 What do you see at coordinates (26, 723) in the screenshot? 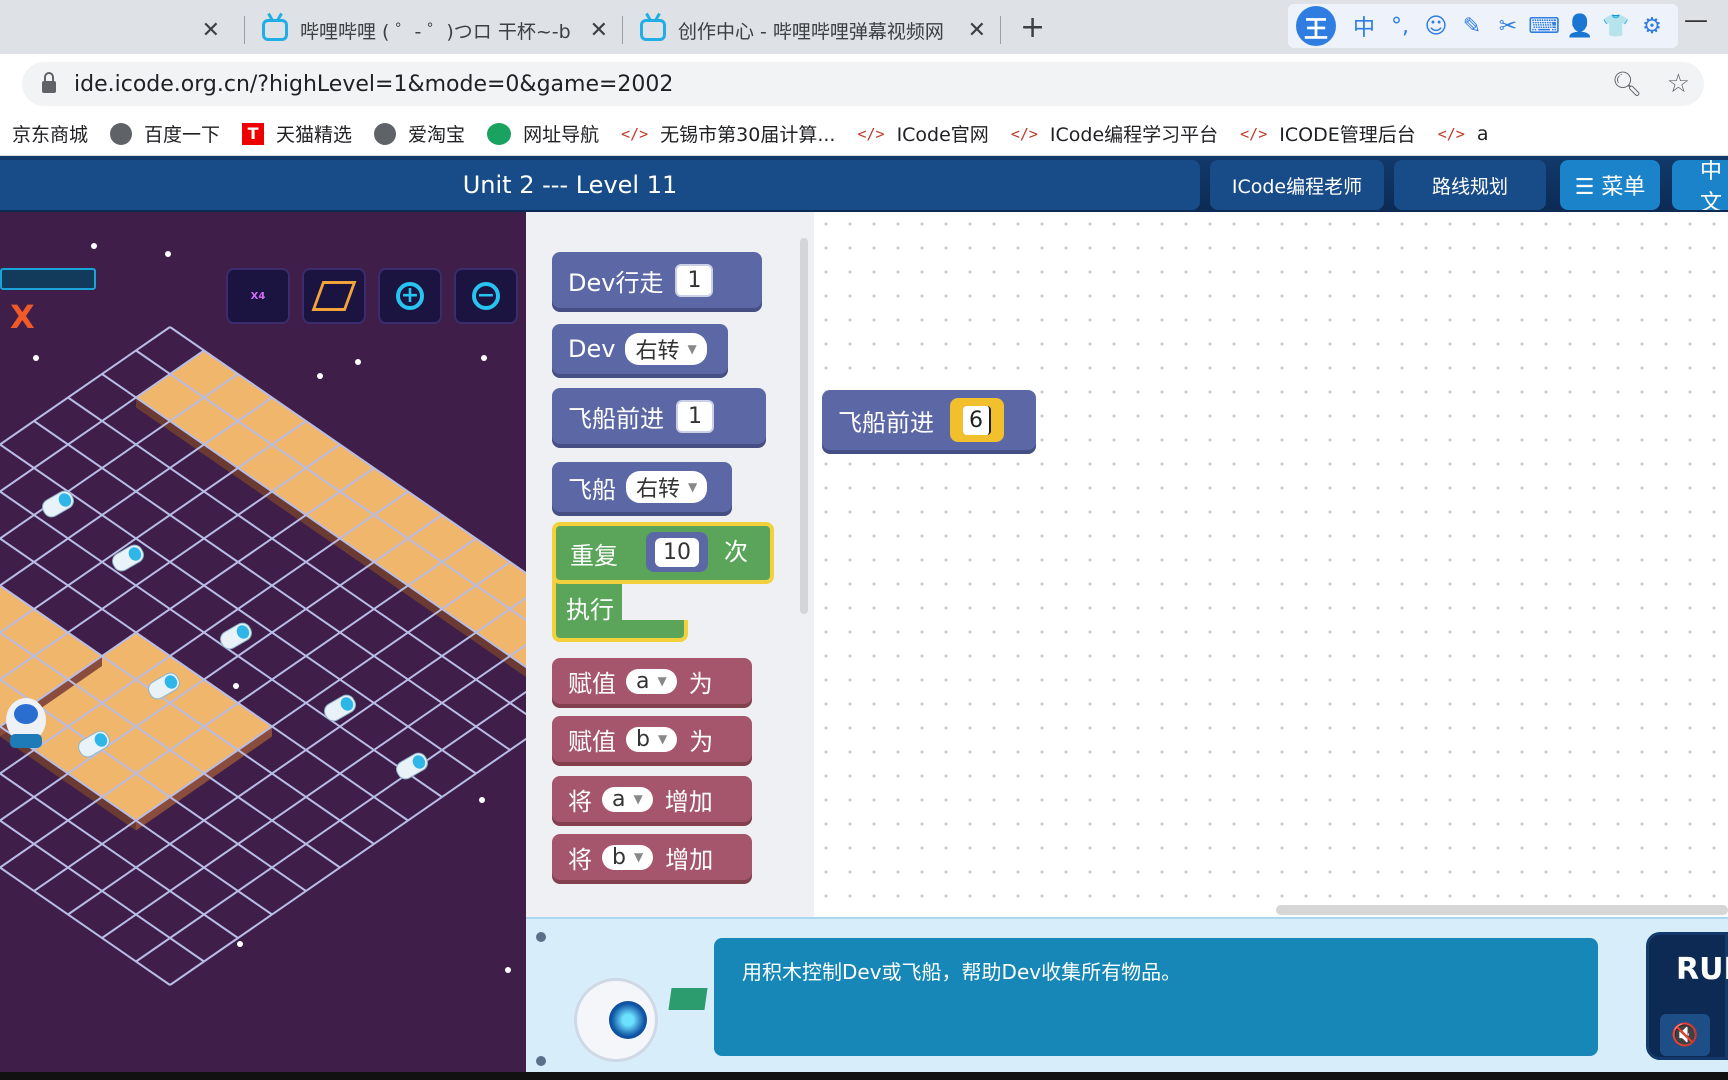
I see `dev-character` at bounding box center [26, 723].